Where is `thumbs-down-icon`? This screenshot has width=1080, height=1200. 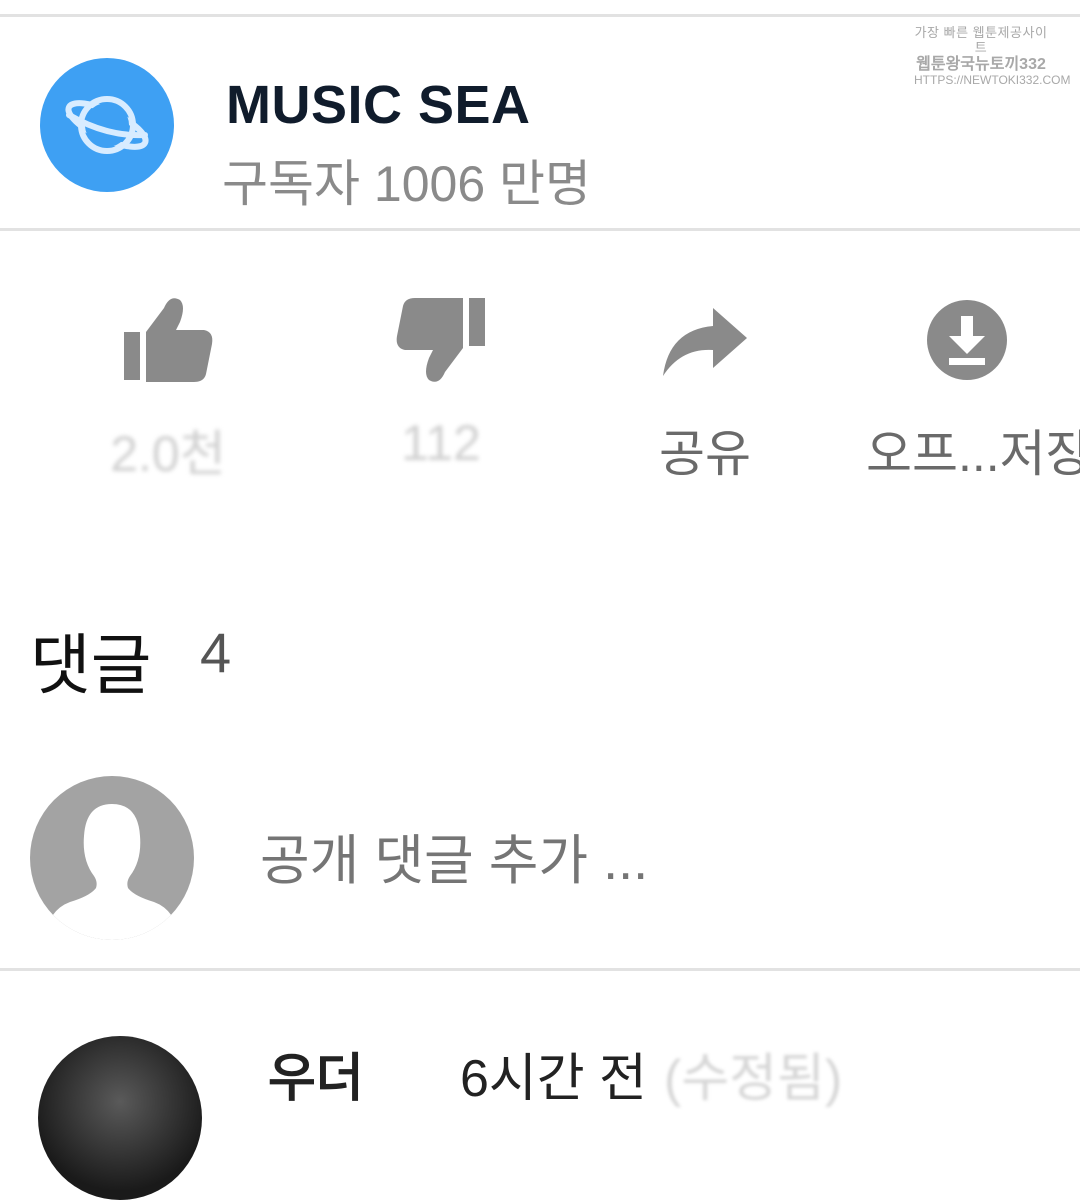
thumbs-down-icon is located at coordinates (440, 340).